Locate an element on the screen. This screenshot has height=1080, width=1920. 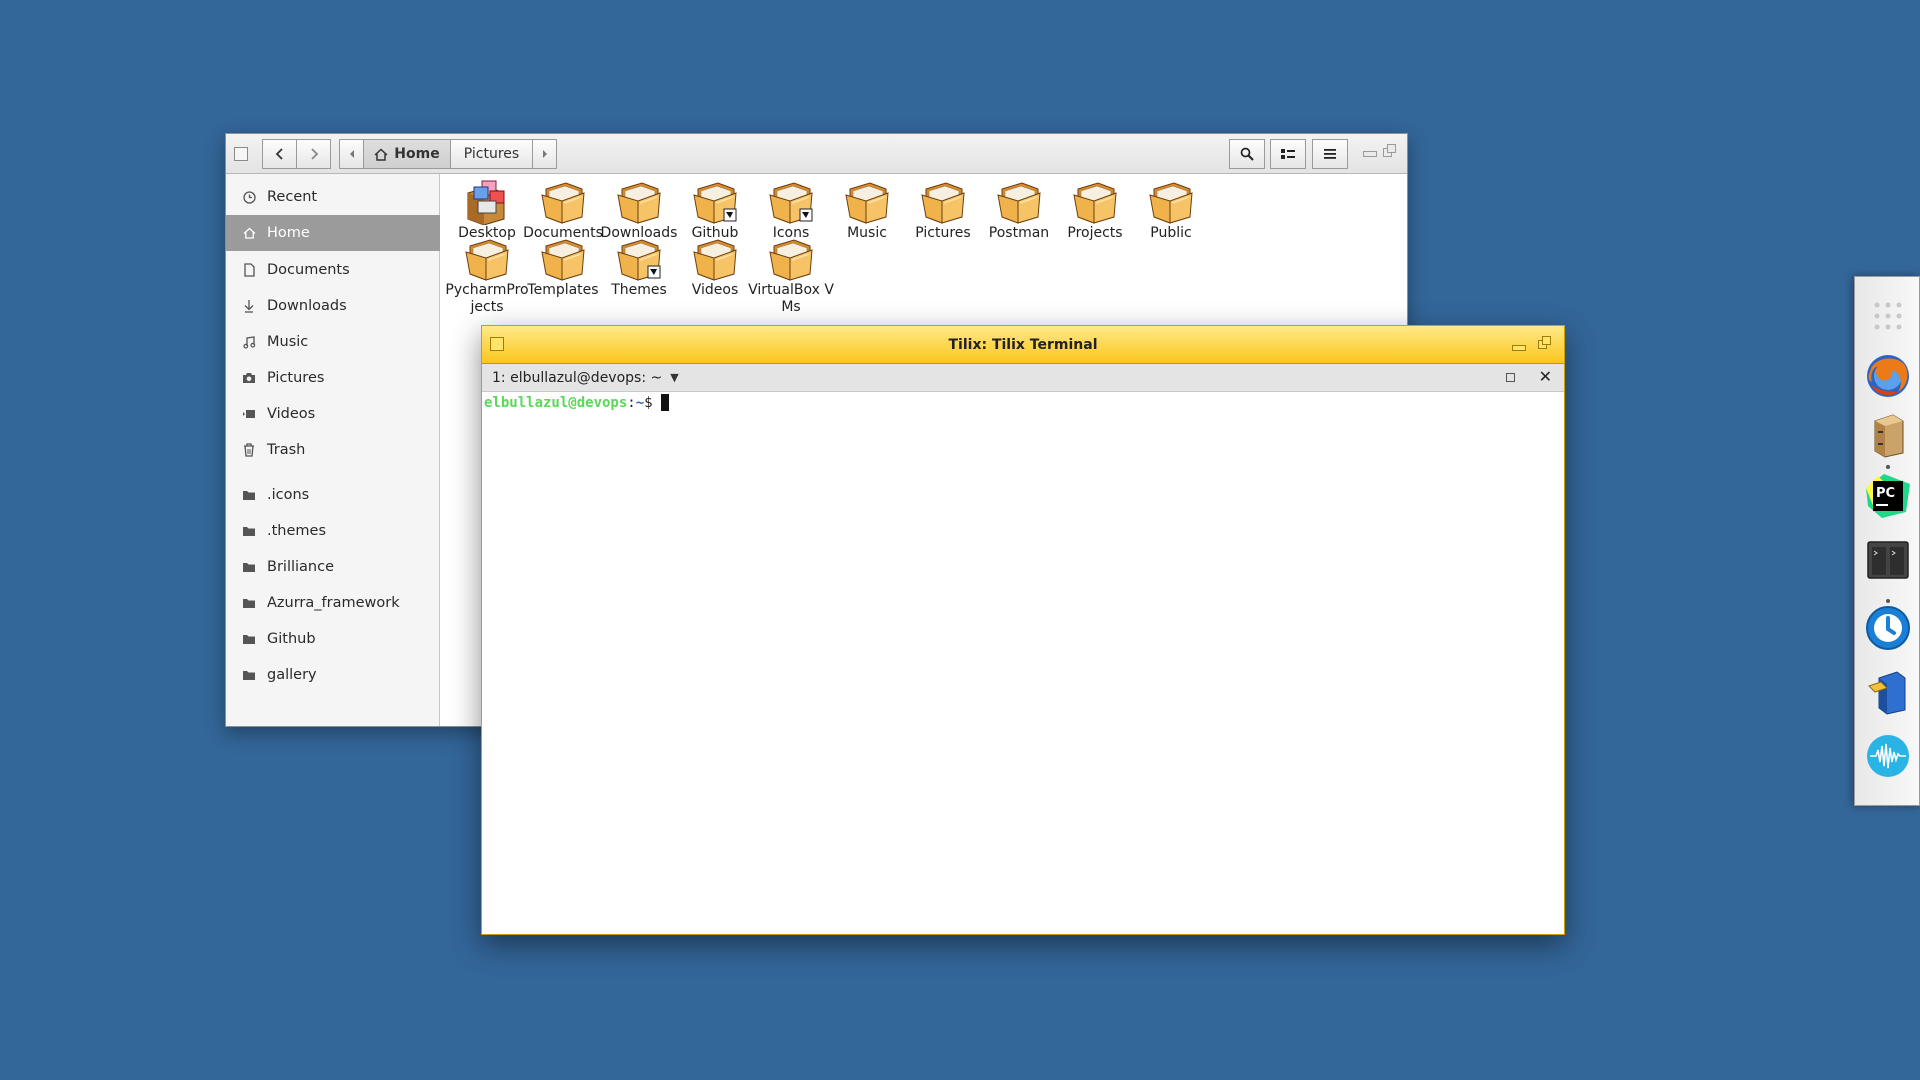
svg-text: PC is located at coordinates (1885, 493).